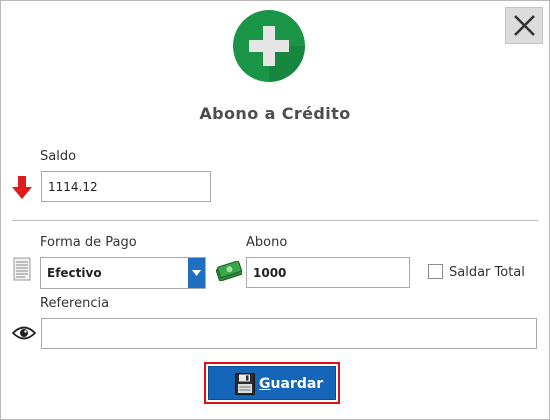 This screenshot has height=420, width=550. What do you see at coordinates (75, 303) in the screenshot?
I see `referencia-label: Referencia` at bounding box center [75, 303].